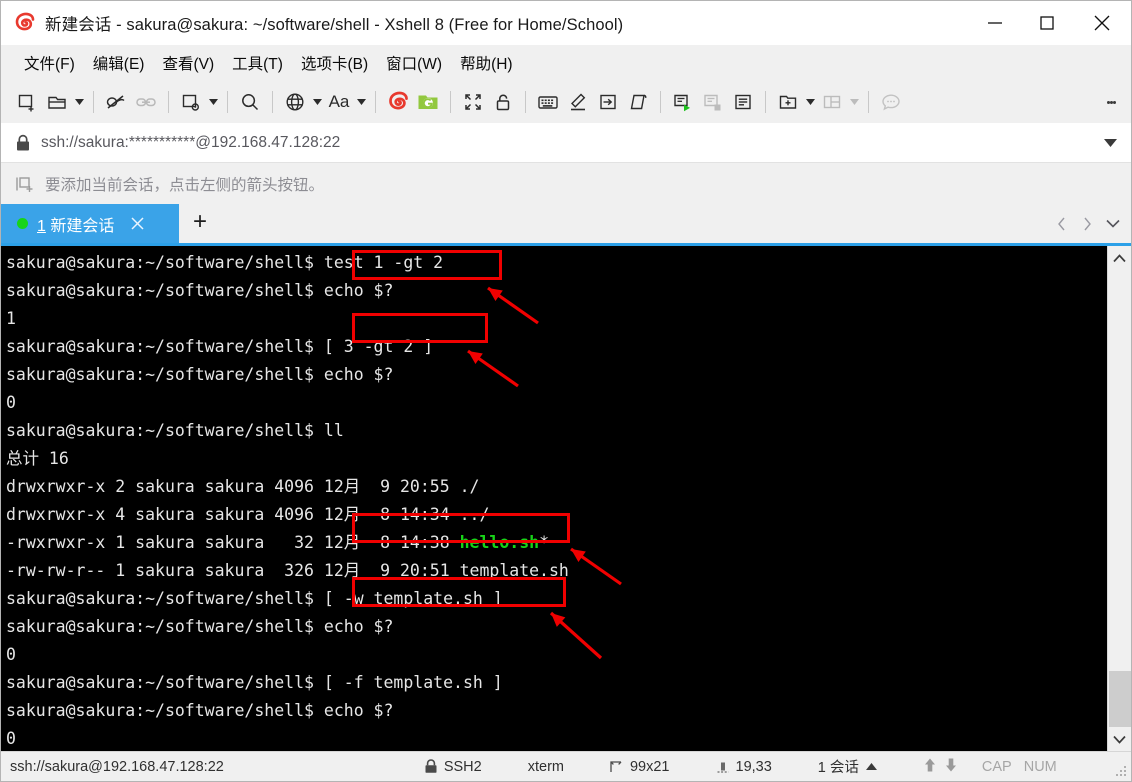 This screenshot has height=782, width=1132. I want to click on chevron-up-icon, so click(871, 766).